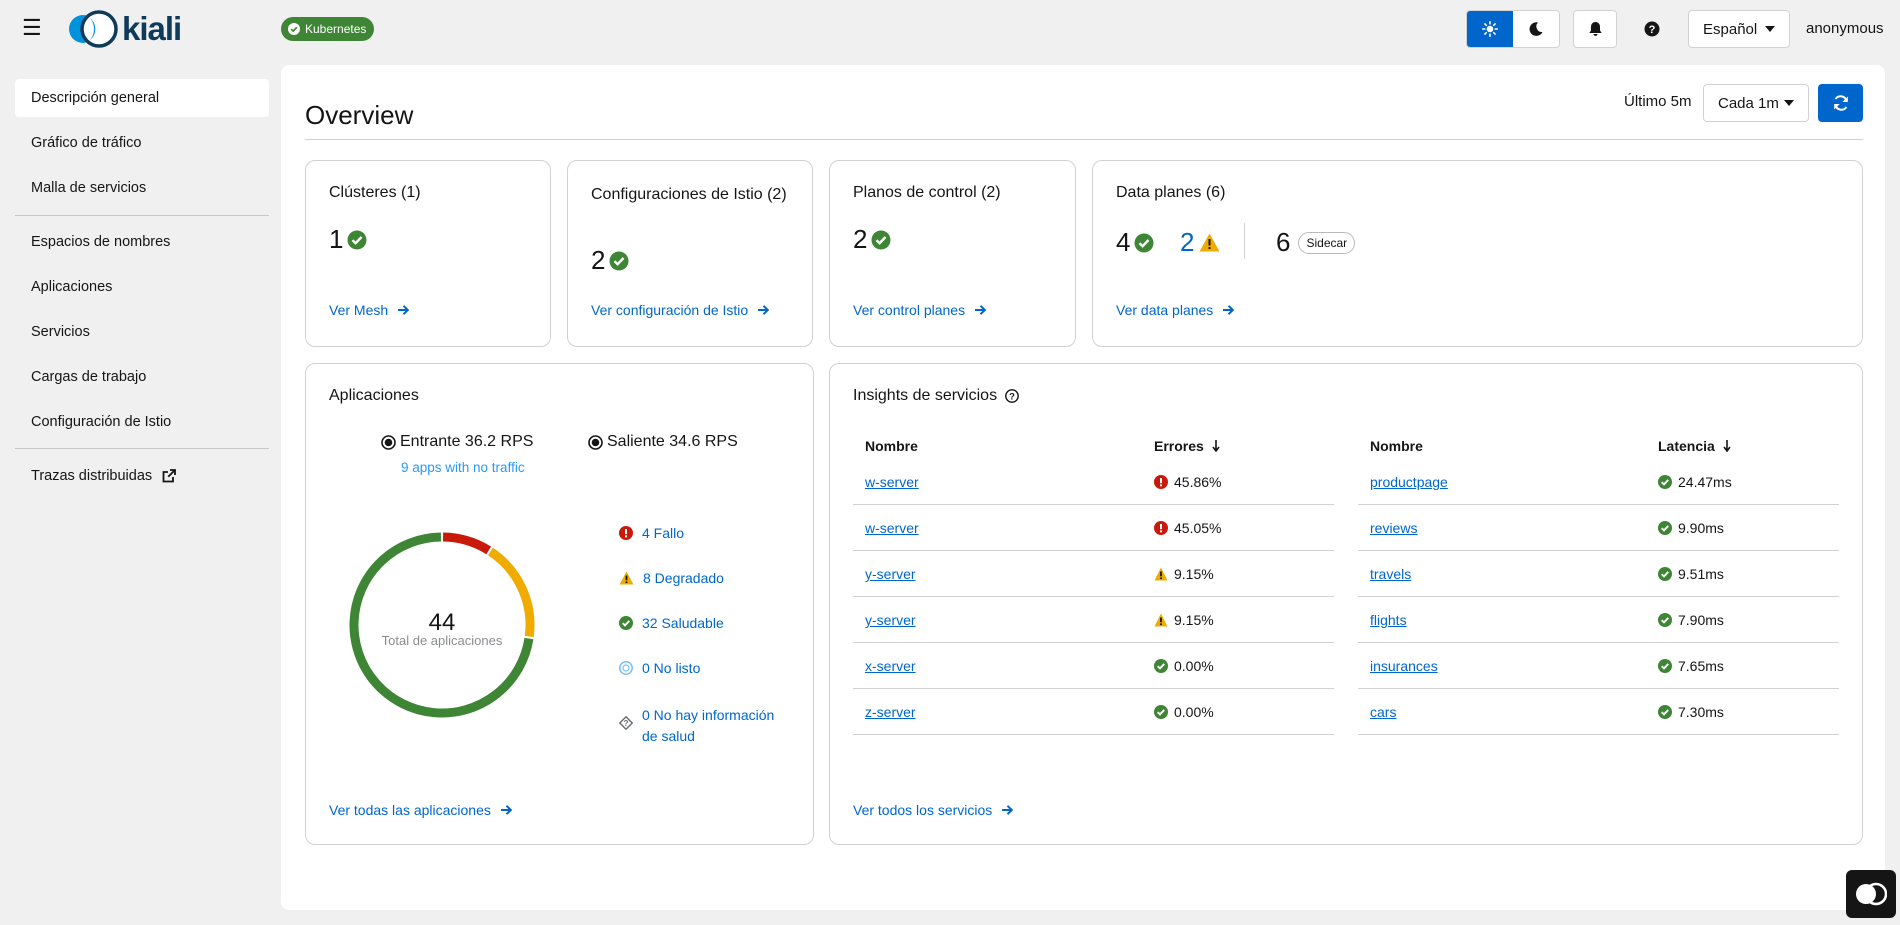  Describe the element at coordinates (1388, 620) in the screenshot. I see `service-link: flights` at that location.